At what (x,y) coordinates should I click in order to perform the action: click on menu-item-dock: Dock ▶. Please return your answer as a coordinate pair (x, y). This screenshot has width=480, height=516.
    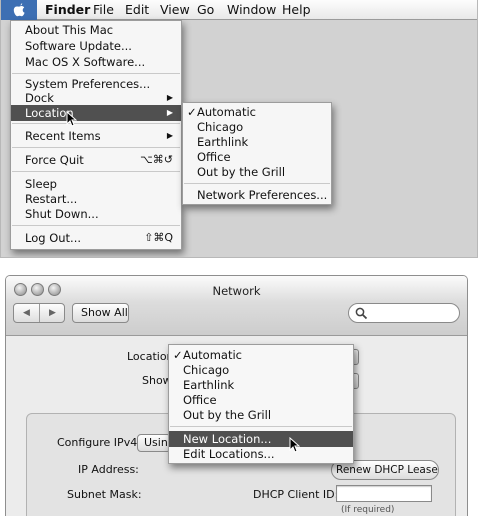
    Looking at the image, I should click on (96, 98).